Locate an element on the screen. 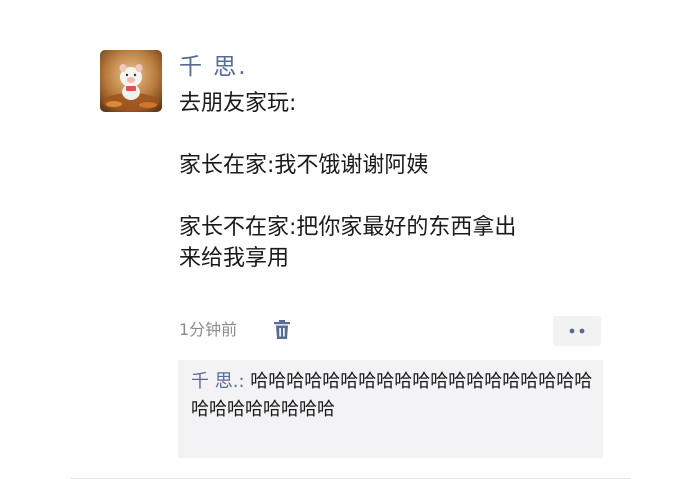  comment-section: 千 思.: 哈哈哈哈哈哈哈哈哈哈哈哈哈哈哈哈哈哈哈哈哈哈哈哈哈哈哈 is located at coordinates (390, 409).